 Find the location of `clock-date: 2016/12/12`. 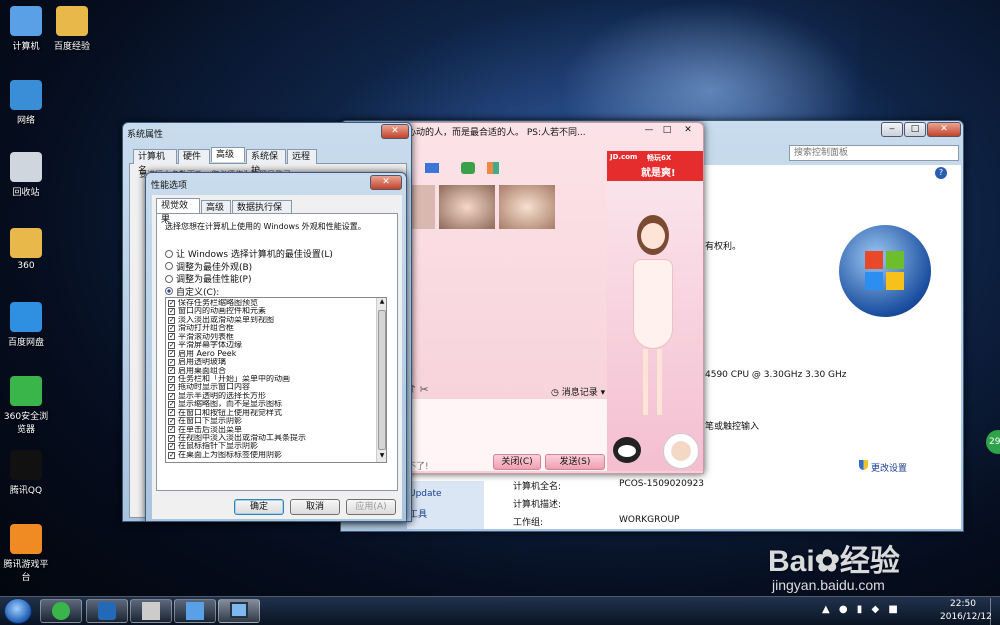

clock-date: 2016/12/12 is located at coordinates (966, 617).